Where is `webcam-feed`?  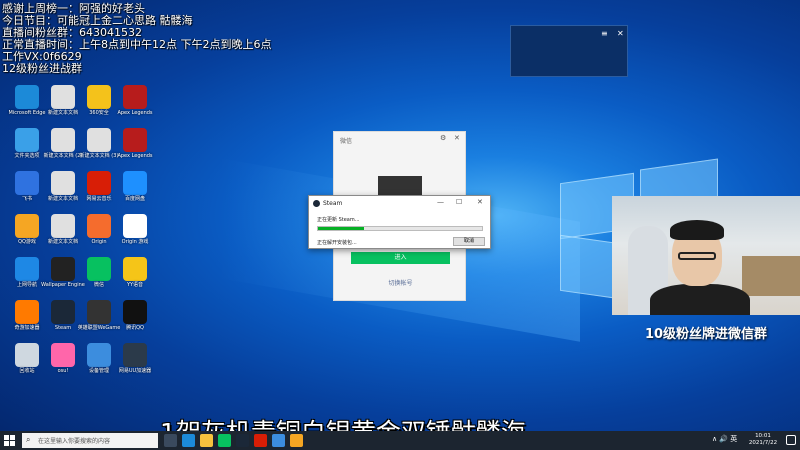
webcam-feed is located at coordinates (706, 255).